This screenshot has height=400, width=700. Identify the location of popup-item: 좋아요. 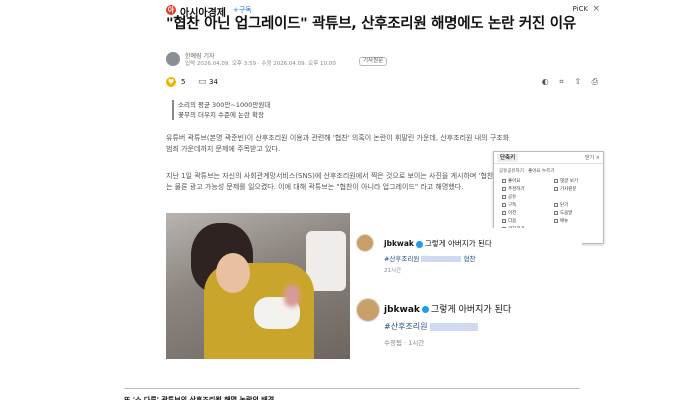
(511, 181).